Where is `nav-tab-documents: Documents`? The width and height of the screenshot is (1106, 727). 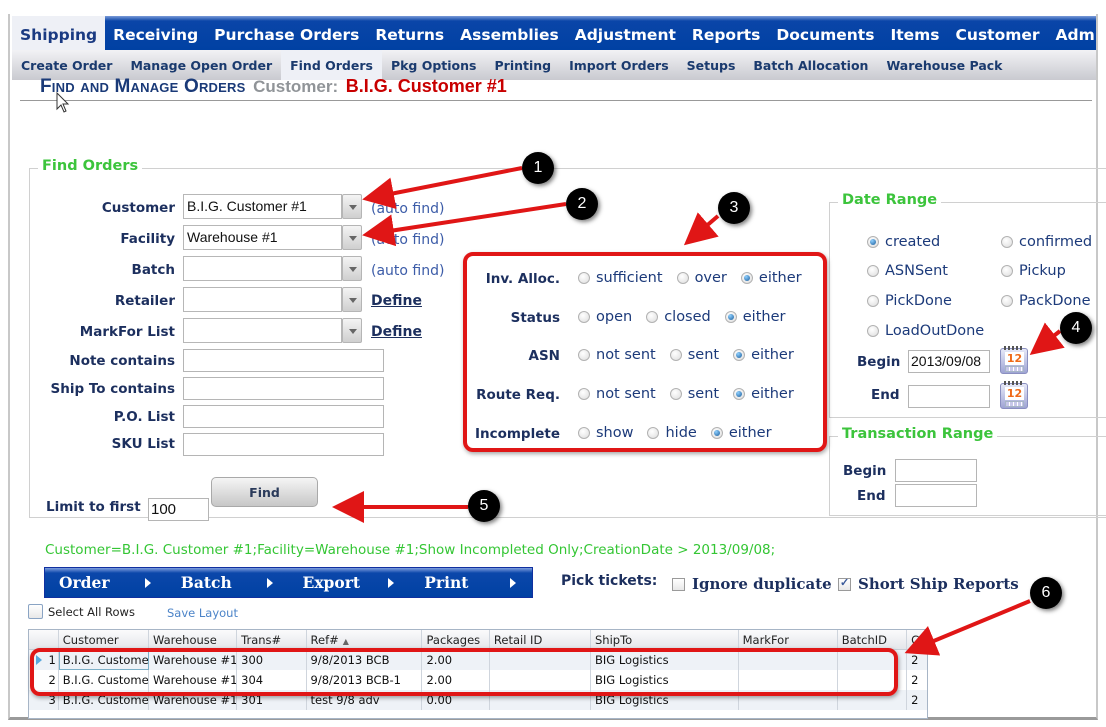
nav-tab-documents: Documents is located at coordinates (825, 33).